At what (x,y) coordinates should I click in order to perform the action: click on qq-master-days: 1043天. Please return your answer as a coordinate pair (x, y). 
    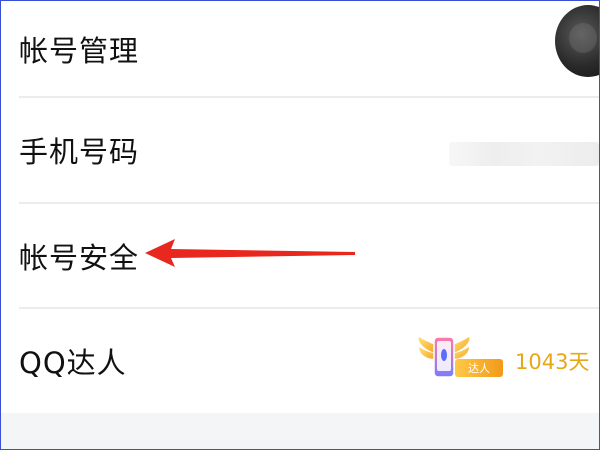
    Looking at the image, I should click on (552, 362).